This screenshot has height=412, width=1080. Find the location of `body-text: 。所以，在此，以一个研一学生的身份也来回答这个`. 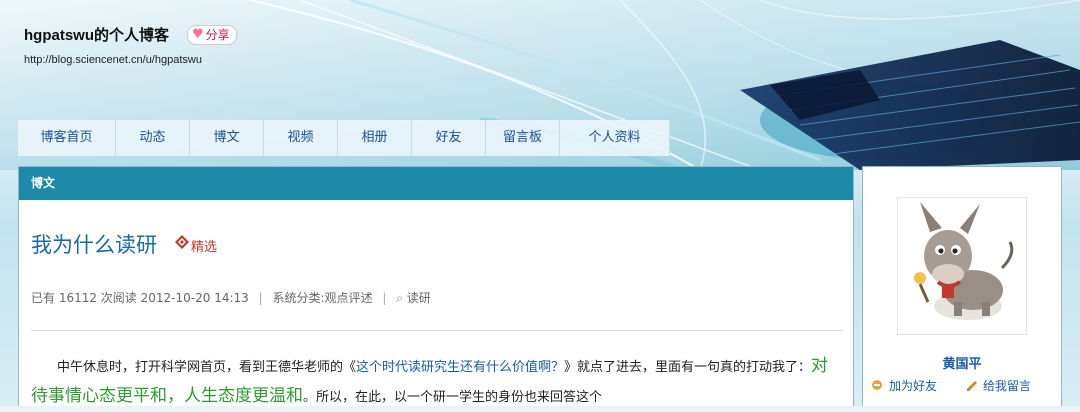

body-text: 。所以，在此，以一个研一学生的身份也来回答这个 is located at coordinates (453, 397).